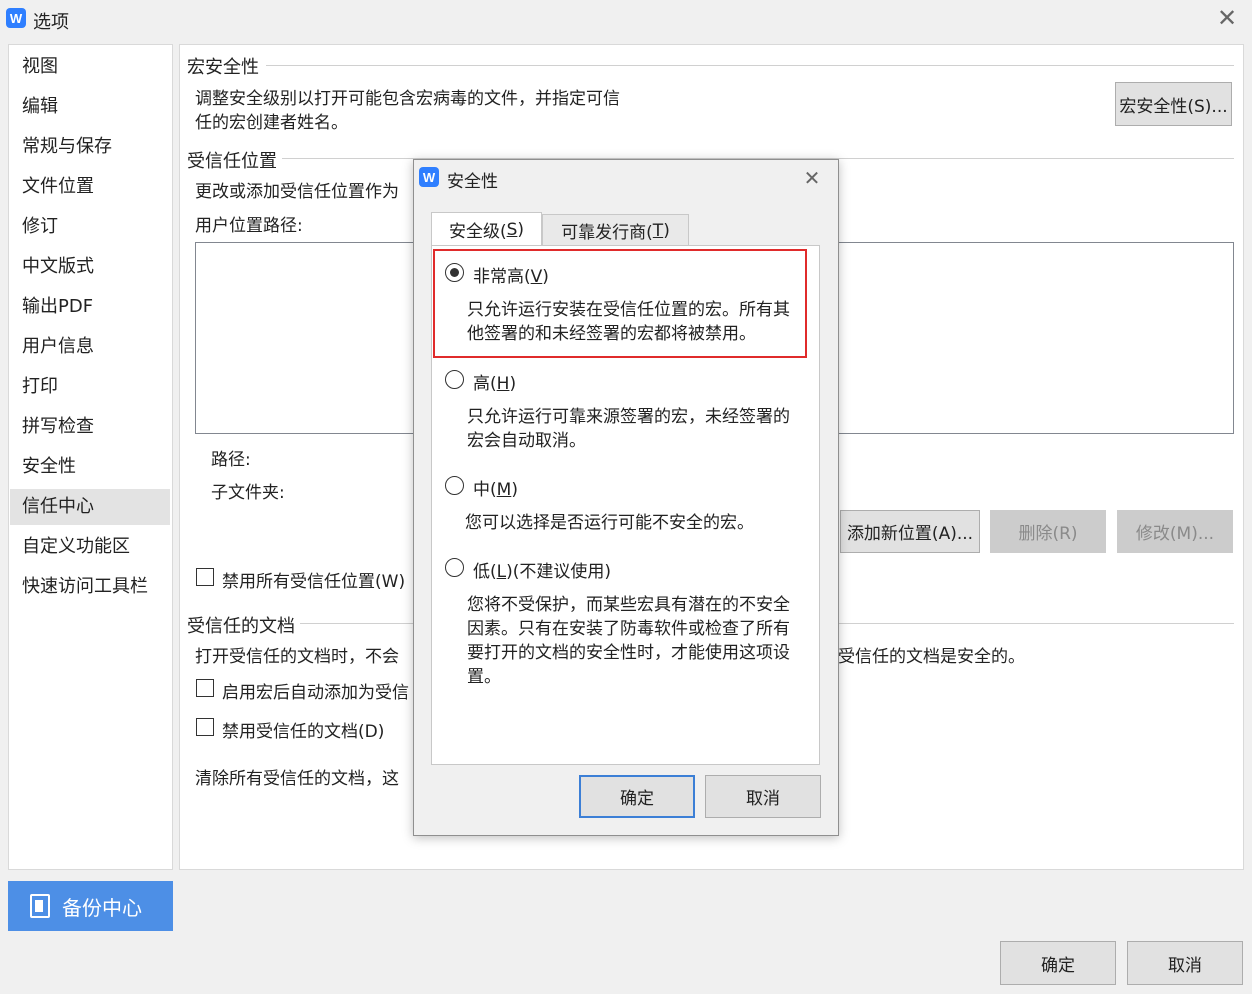 This screenshot has height=994, width=1252. I want to click on nav-item-user-info: 用户信息, so click(90, 347).